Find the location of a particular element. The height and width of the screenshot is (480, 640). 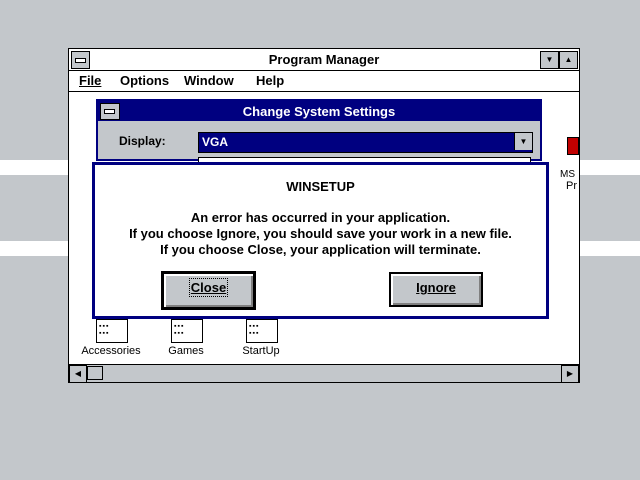

partial-app-label: Pr is located at coordinates (571, 186).